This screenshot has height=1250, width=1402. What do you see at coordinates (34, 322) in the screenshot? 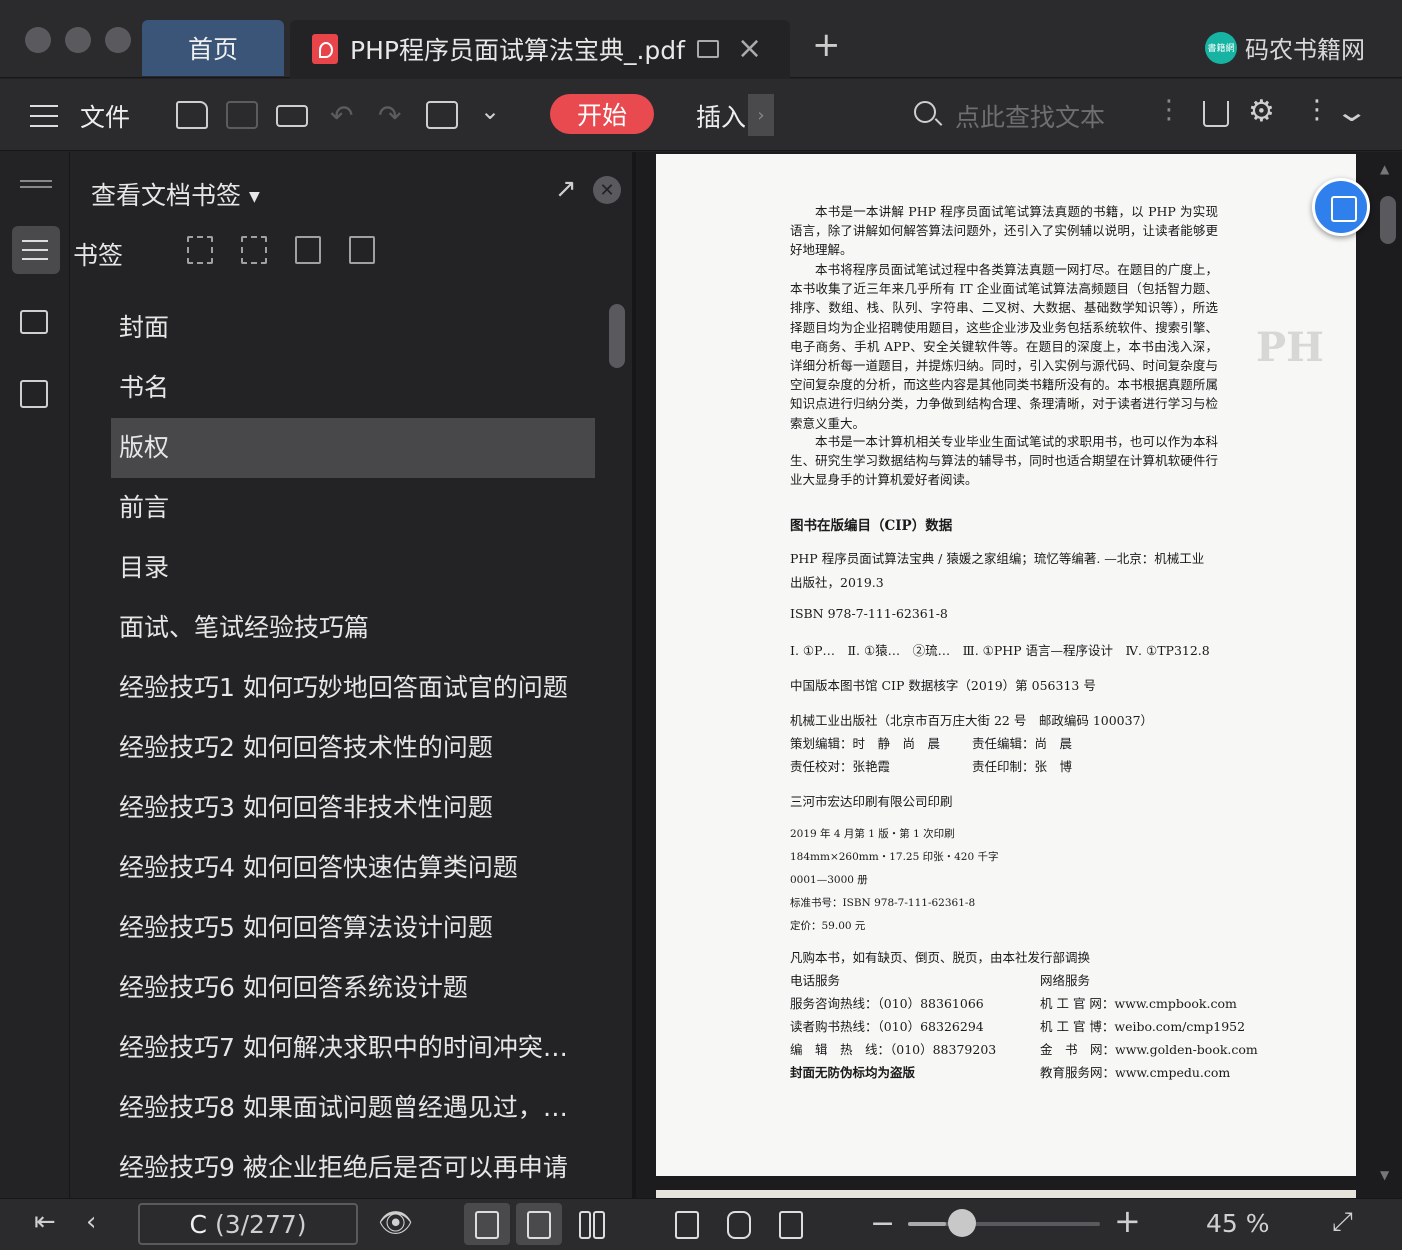
I see `thumbnails-image-icon` at bounding box center [34, 322].